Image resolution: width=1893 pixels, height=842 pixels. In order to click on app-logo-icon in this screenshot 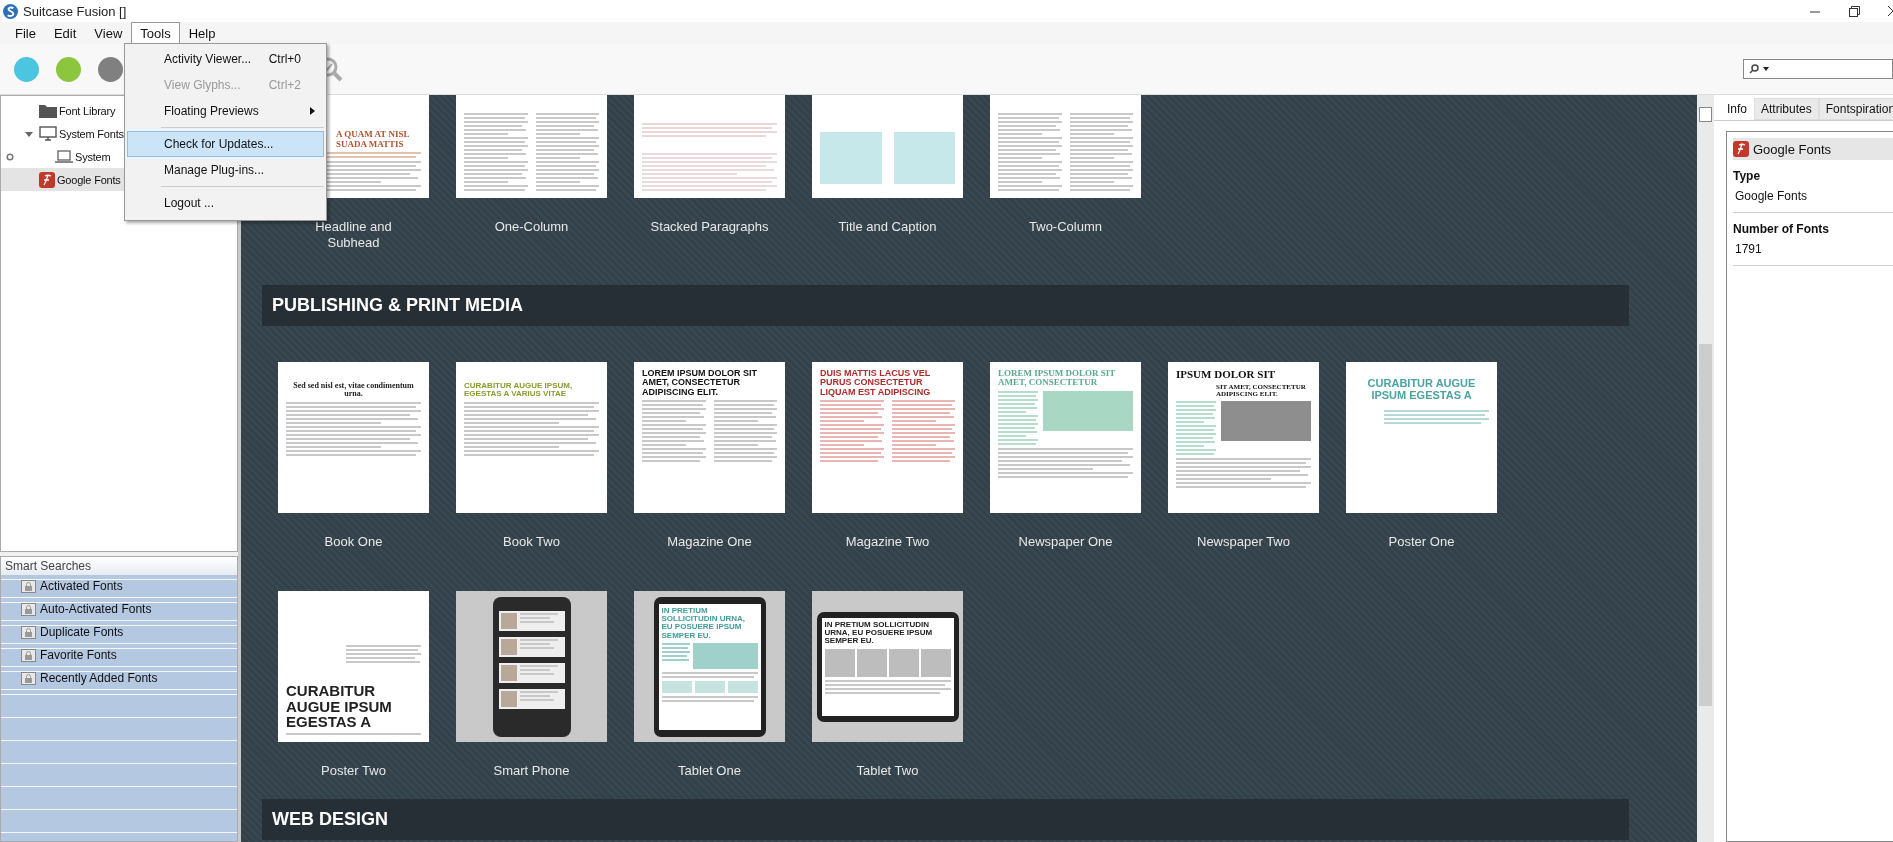, I will do `click(10, 11)`.